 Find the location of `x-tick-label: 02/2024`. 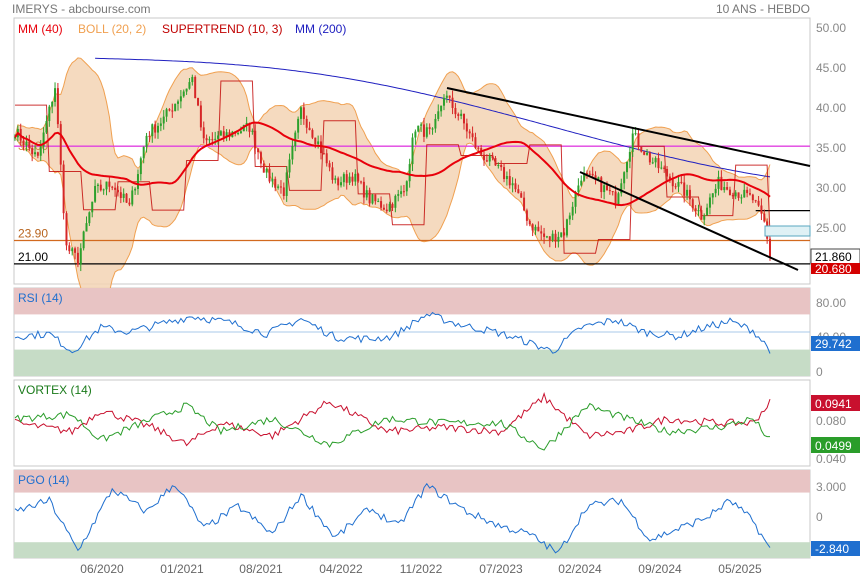

x-tick-label: 02/2024 is located at coordinates (580, 569).